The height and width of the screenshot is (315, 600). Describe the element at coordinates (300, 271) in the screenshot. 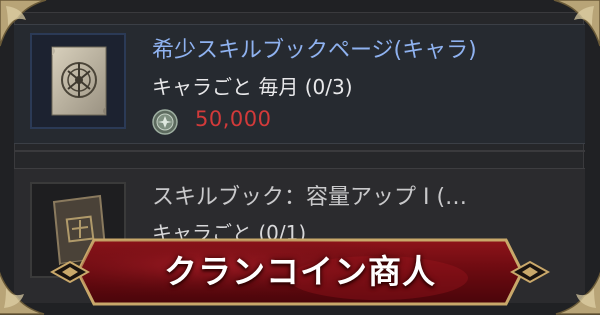

I see `banner-title: クランコイン商人` at that location.